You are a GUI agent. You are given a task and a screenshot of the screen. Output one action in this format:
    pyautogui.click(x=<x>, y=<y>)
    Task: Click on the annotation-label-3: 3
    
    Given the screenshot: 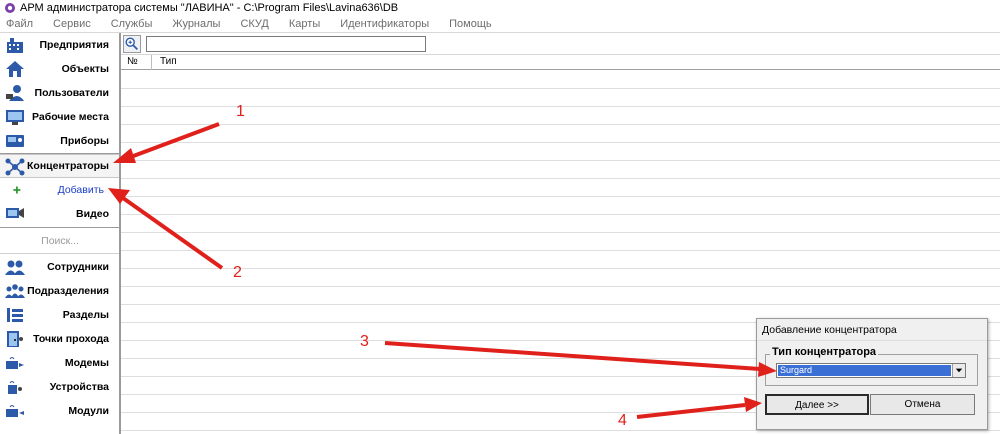 What is the action you would take?
    pyautogui.click(x=364, y=341)
    